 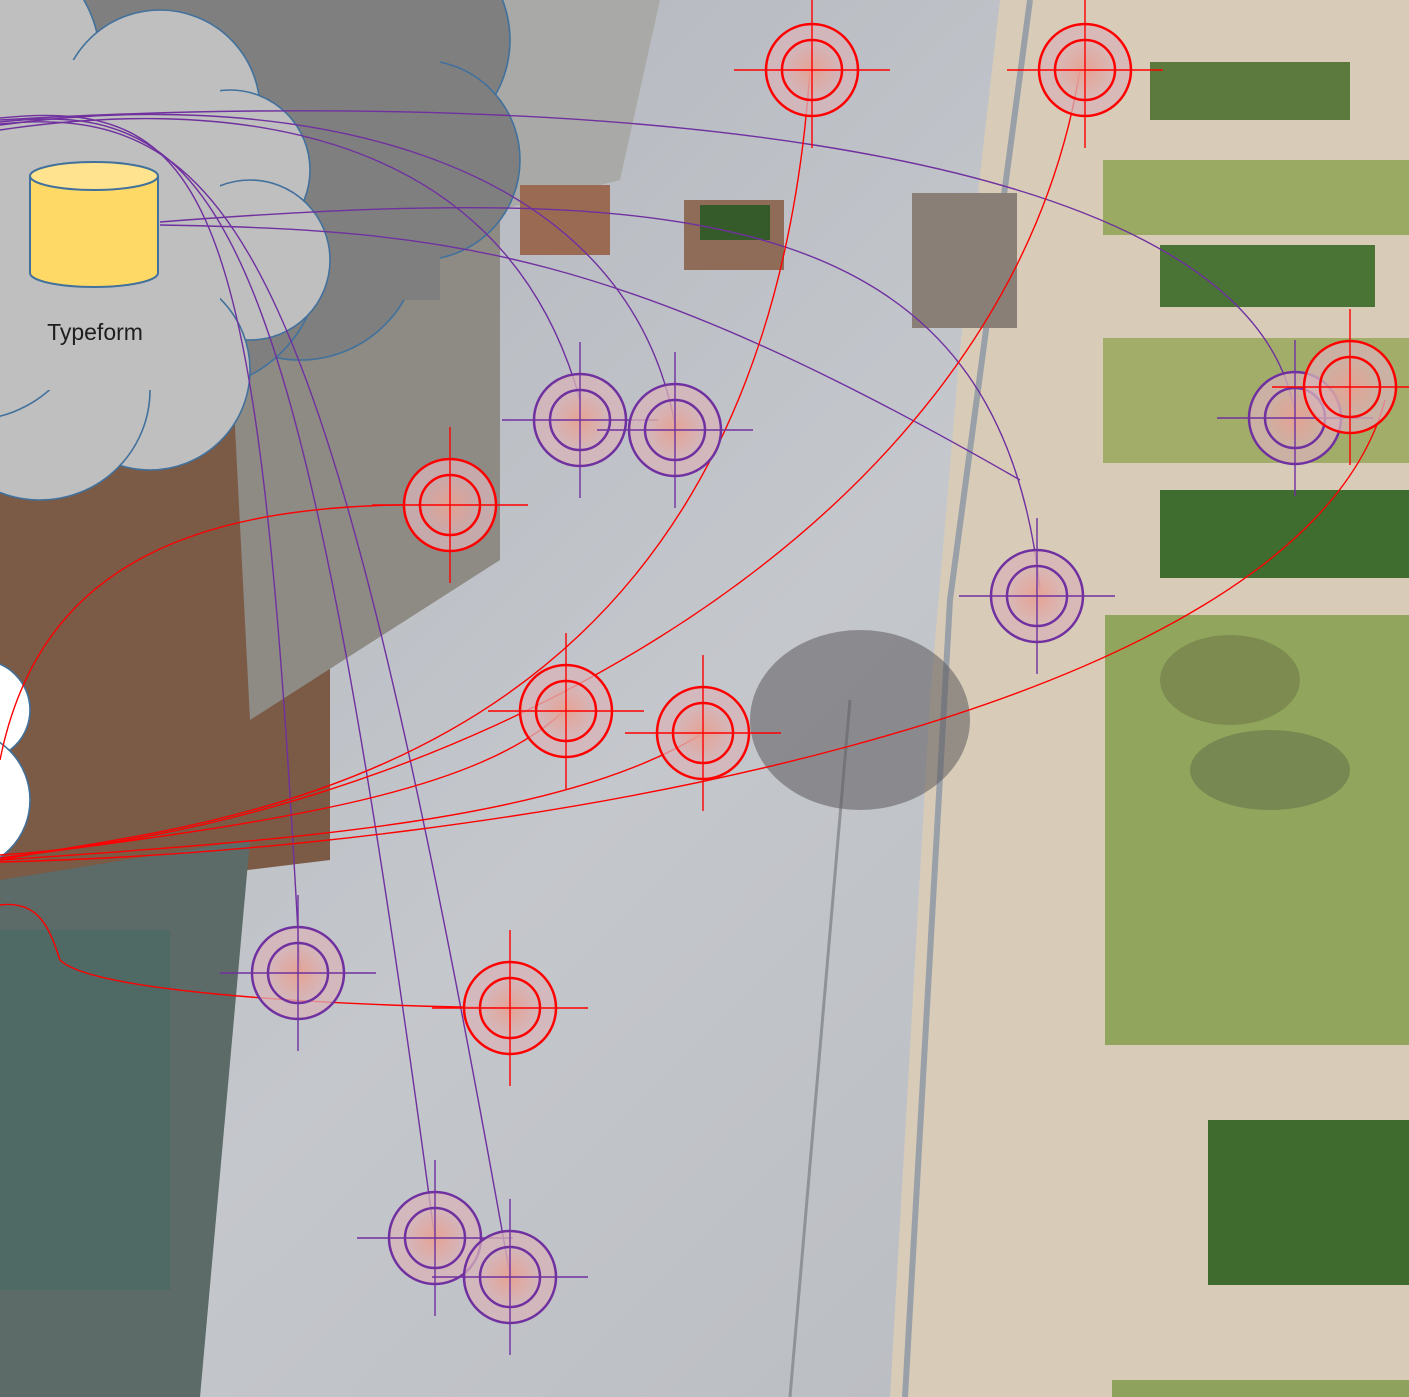 What do you see at coordinates (95, 332) in the screenshot?
I see `database-label: Typeform` at bounding box center [95, 332].